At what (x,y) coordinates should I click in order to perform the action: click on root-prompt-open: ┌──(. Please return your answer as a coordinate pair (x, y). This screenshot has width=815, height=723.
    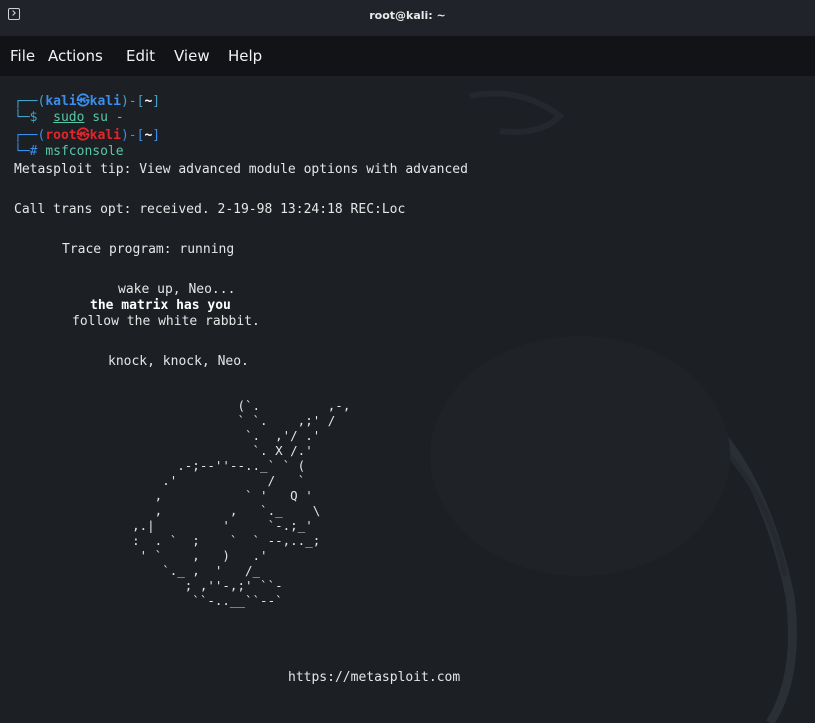
    Looking at the image, I should click on (30, 135).